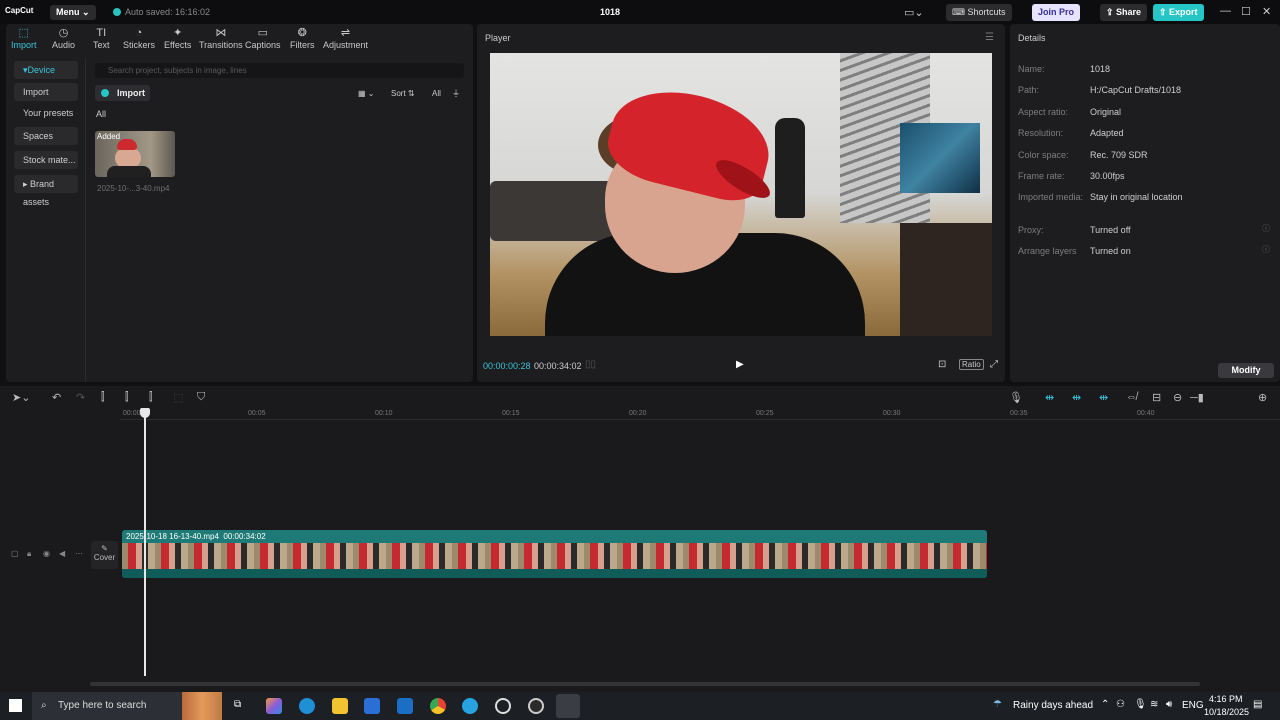 Image resolution: width=1280 pixels, height=720 pixels. I want to click on layout-icon: ▭⌄, so click(914, 12).